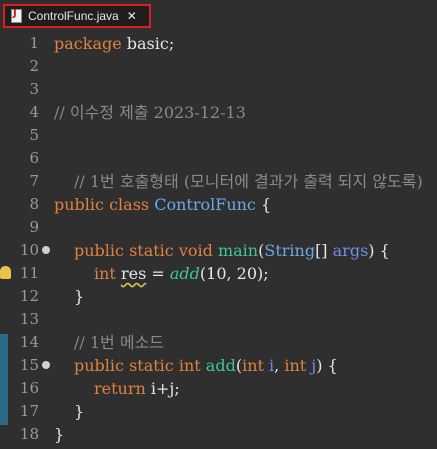  I want to click on code-line: int res = add(10, 20);, so click(244, 273).